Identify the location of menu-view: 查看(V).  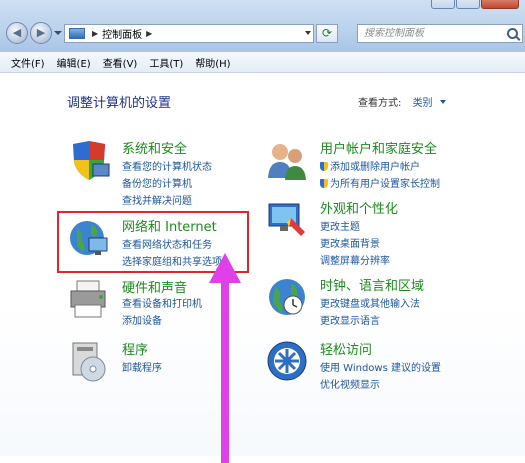
(120, 62).